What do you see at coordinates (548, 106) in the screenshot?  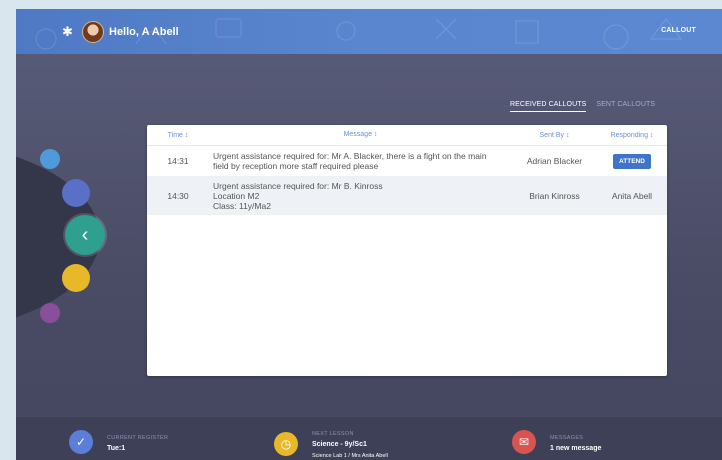 I see `tab-received-callouts: RECEIVED CALLOUTS` at bounding box center [548, 106].